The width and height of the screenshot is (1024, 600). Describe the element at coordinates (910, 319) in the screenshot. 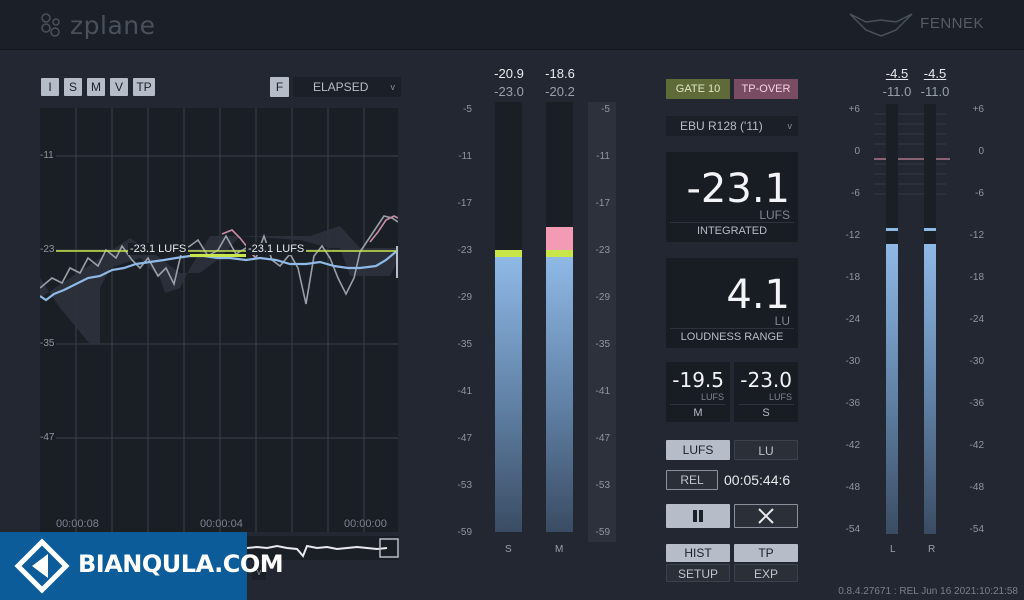

I see `tp-meter-area` at that location.